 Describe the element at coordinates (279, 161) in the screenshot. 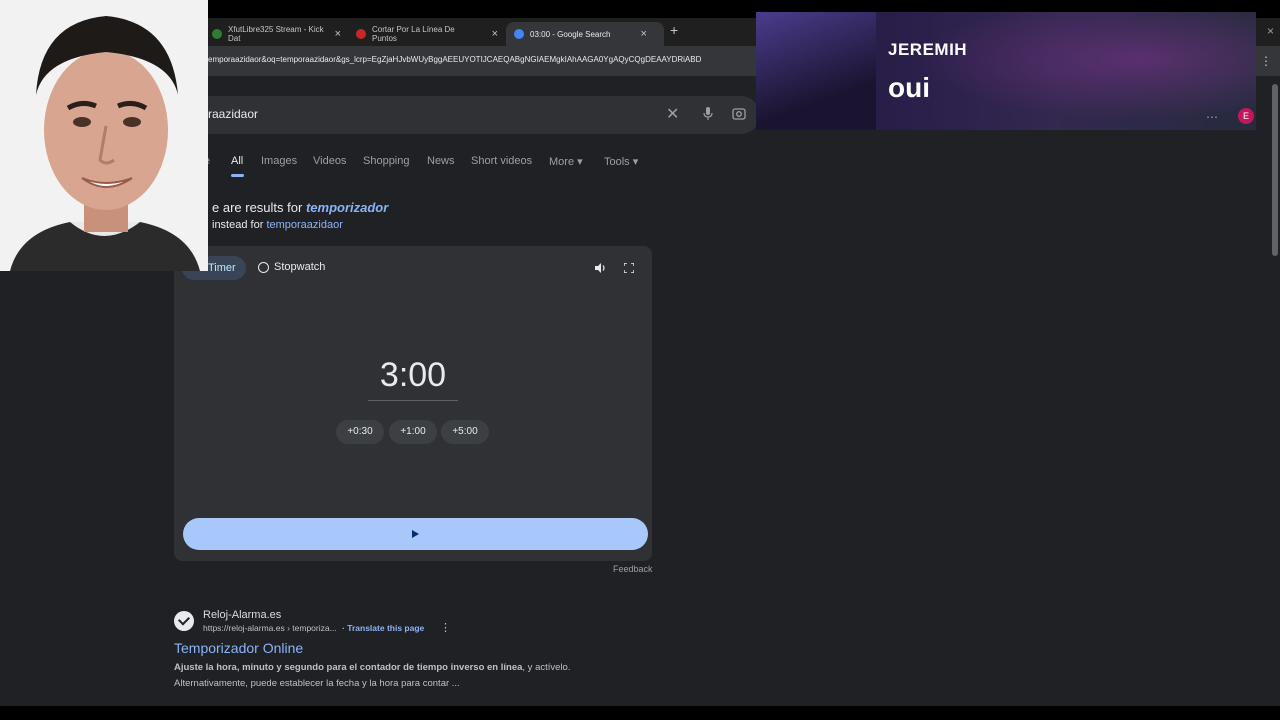

I see `tab-images: Images` at that location.